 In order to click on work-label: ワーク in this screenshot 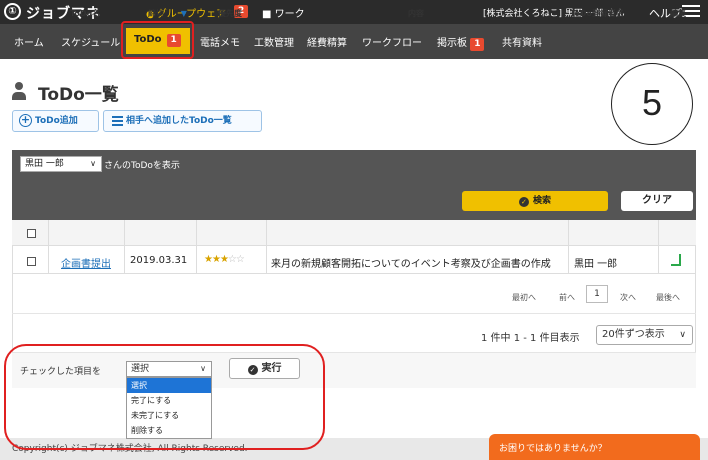, I will do `click(289, 14)`.